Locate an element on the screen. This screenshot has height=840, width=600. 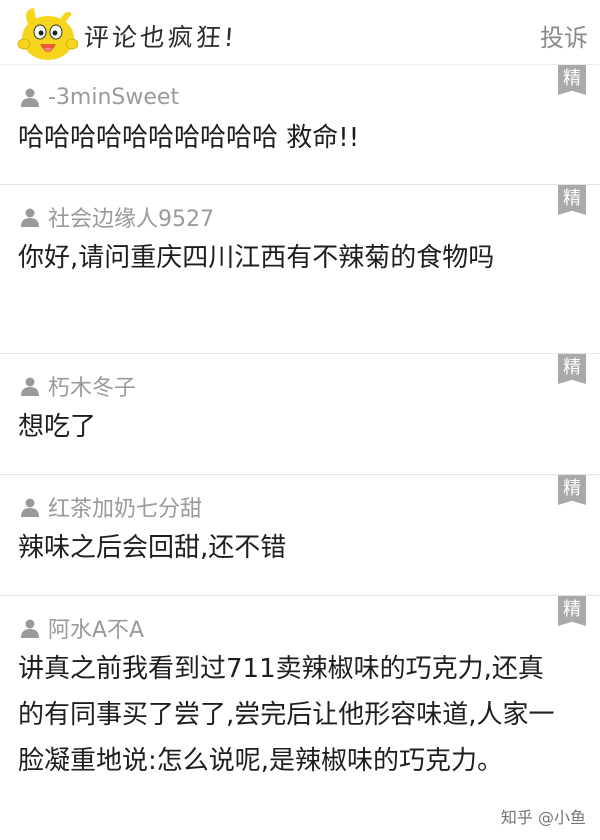
username: 社会边缘人9527 is located at coordinates (131, 217).